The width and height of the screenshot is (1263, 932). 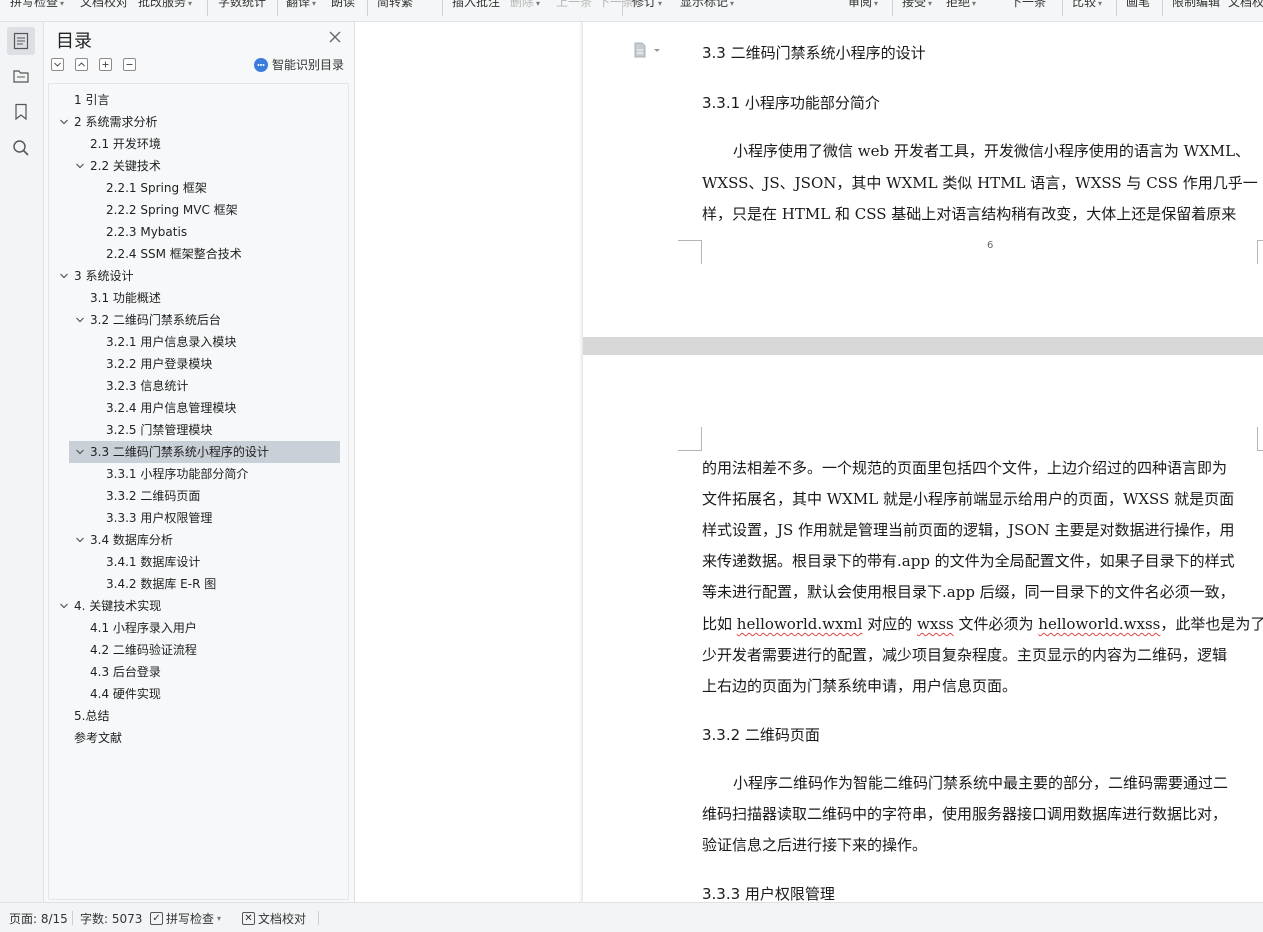 I want to click on review-pane-button: 审阅 ▾, so click(x=863, y=5).